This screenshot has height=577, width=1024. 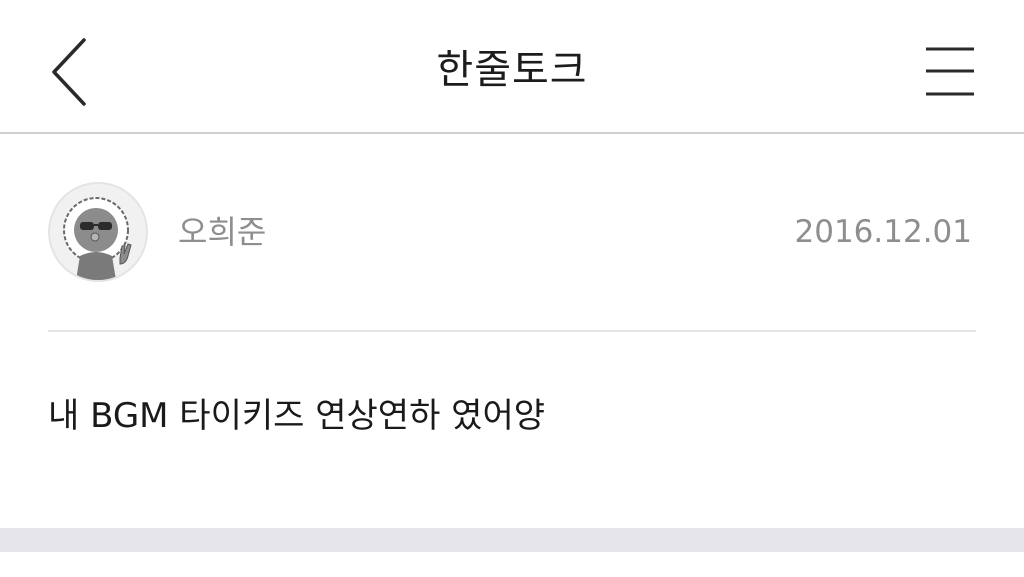 I want to click on avatar, so click(x=98, y=232).